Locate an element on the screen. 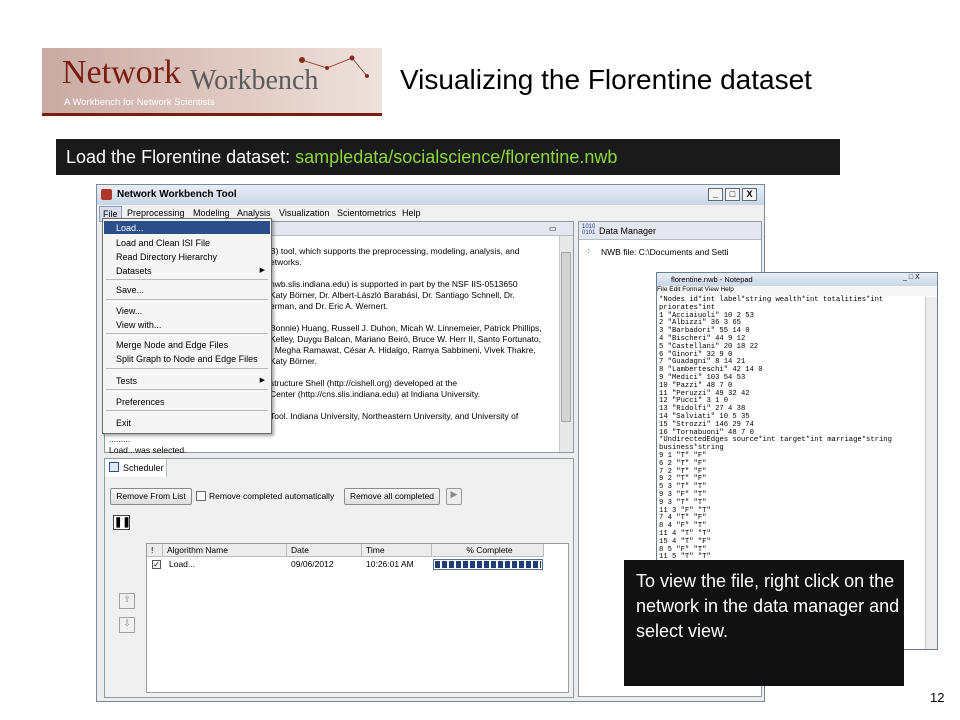 The height and width of the screenshot is (720, 960). app-icon is located at coordinates (106, 194).